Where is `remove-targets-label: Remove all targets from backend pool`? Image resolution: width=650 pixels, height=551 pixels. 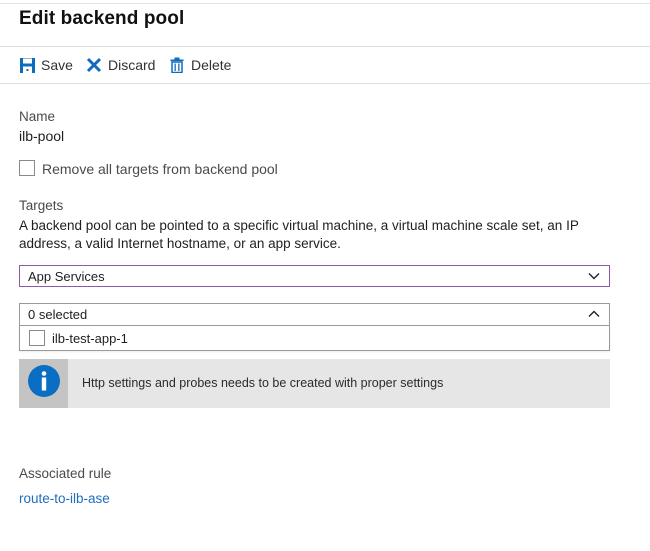 remove-targets-label: Remove all targets from backend pool is located at coordinates (160, 169).